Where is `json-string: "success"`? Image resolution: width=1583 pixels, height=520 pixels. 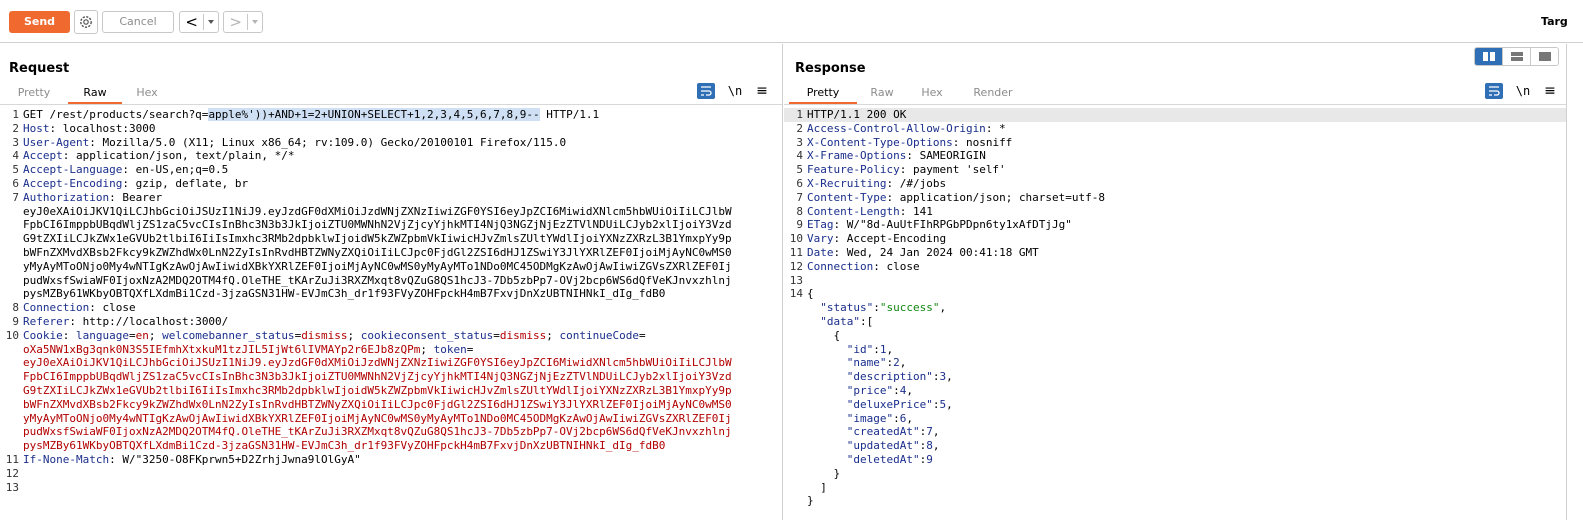
json-string: "success" is located at coordinates (909, 308).